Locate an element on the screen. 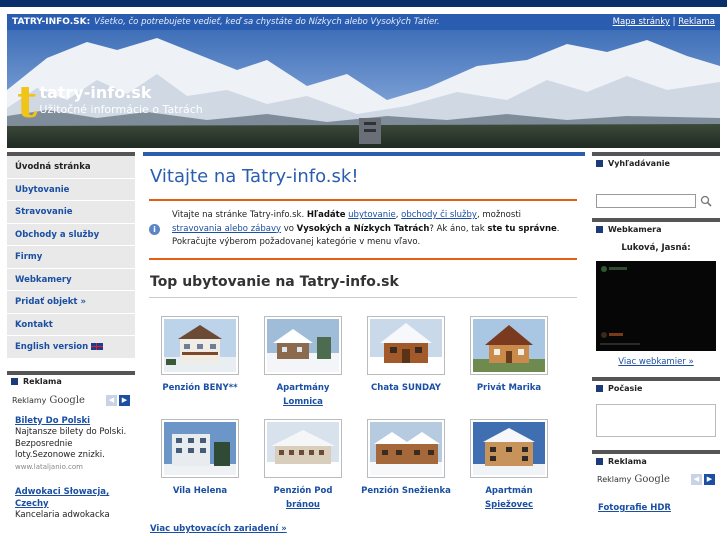 Image resolution: width=727 pixels, height=545 pixels. menu-item-english: English version is located at coordinates (71, 347).